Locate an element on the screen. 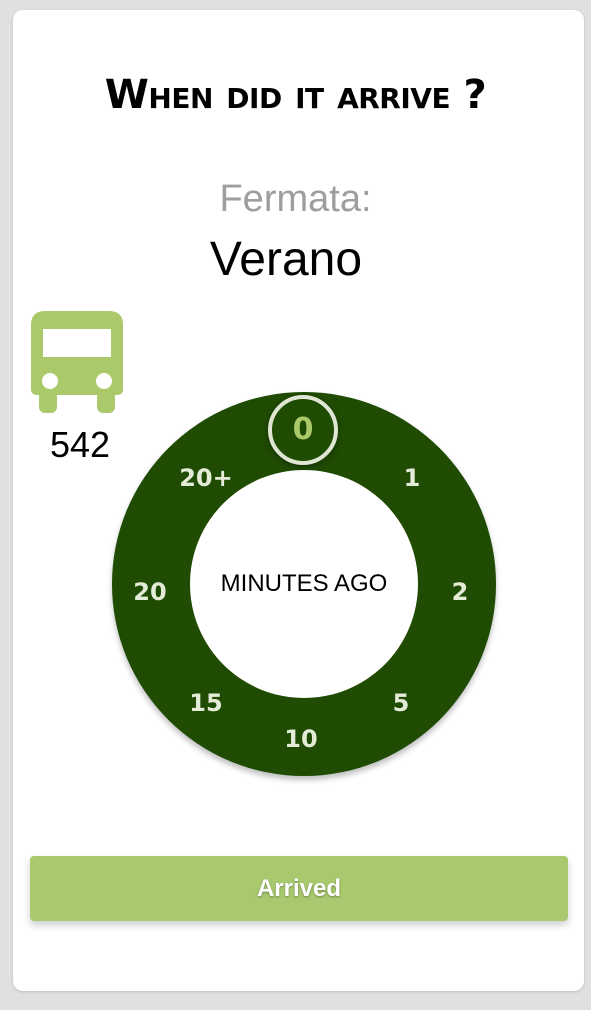  bus-icon is located at coordinates (77, 362).